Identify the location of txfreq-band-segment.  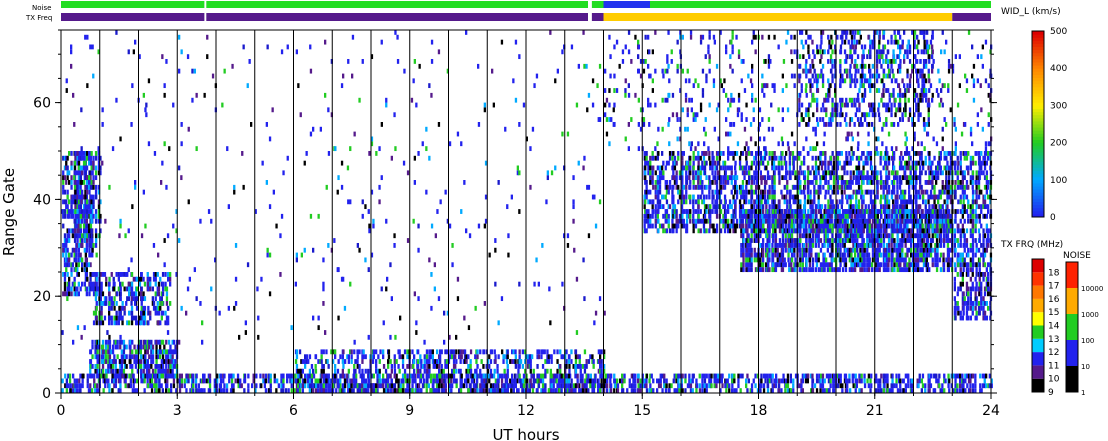
(133, 17).